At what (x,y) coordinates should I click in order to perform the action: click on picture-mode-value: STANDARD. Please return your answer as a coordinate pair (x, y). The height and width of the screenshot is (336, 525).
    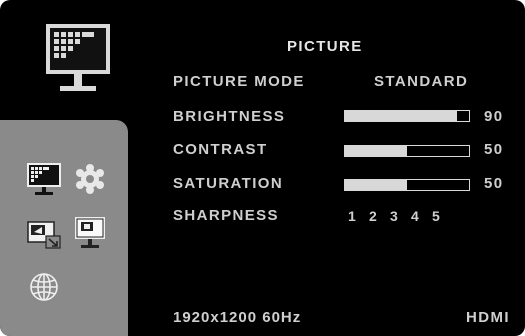
    Looking at the image, I should click on (421, 81).